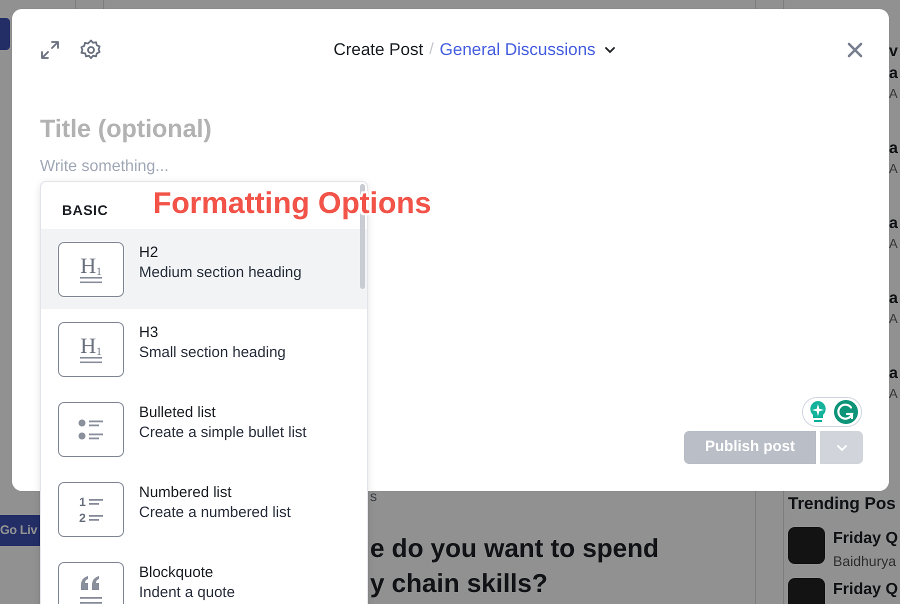 The height and width of the screenshot is (604, 900). What do you see at coordinates (846, 412) in the screenshot?
I see `grammarly-icon` at bounding box center [846, 412].